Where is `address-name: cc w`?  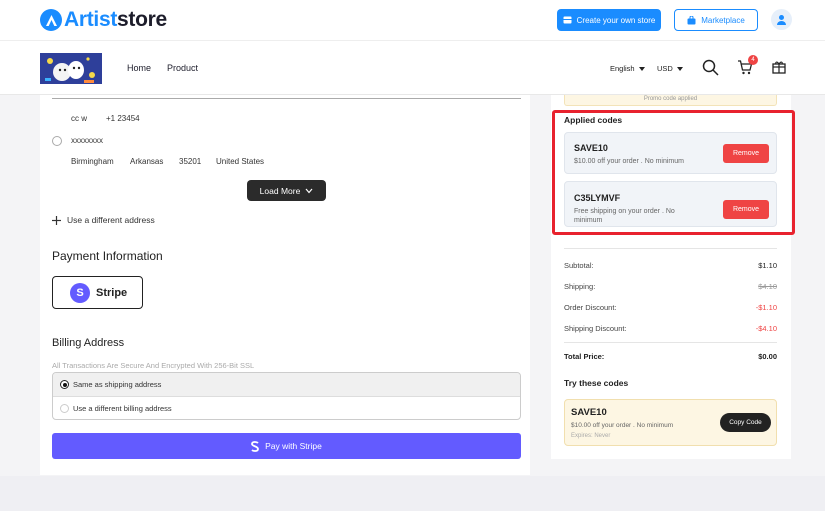
address-name: cc w is located at coordinates (79, 118).